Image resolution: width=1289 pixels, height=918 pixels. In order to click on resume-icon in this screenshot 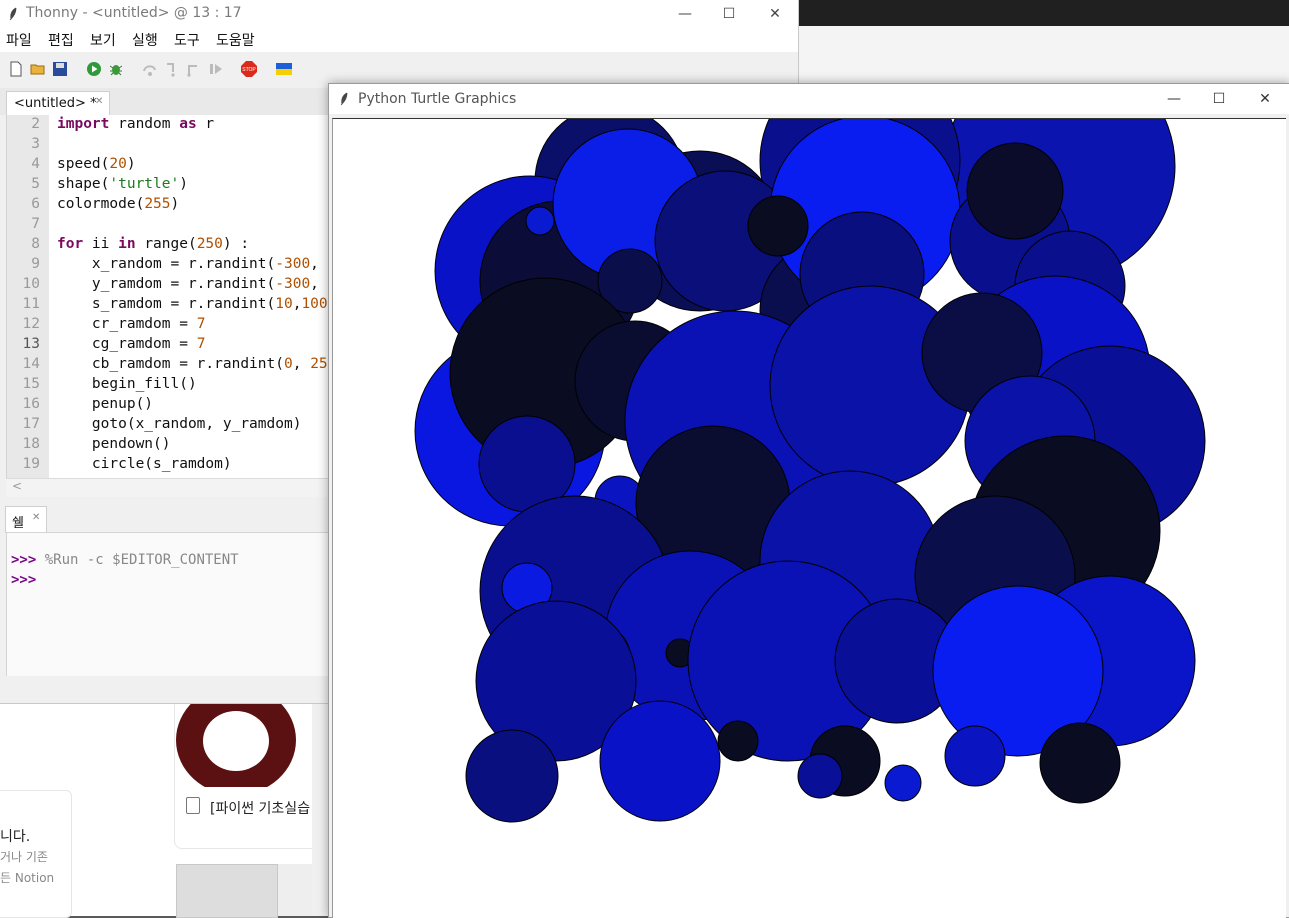, I will do `click(216, 69)`.